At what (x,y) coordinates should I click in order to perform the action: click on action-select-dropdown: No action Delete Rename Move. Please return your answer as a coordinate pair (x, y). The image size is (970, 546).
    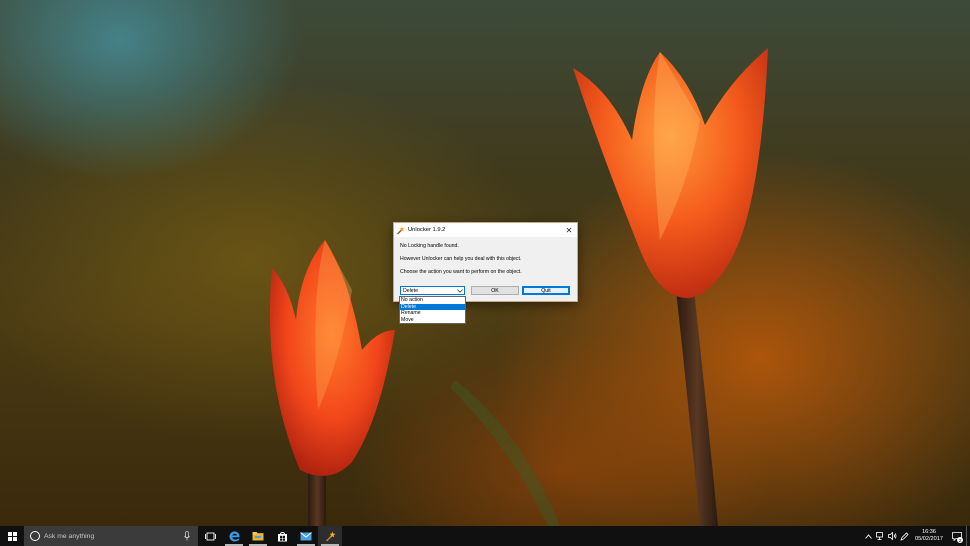
    Looking at the image, I should click on (432, 310).